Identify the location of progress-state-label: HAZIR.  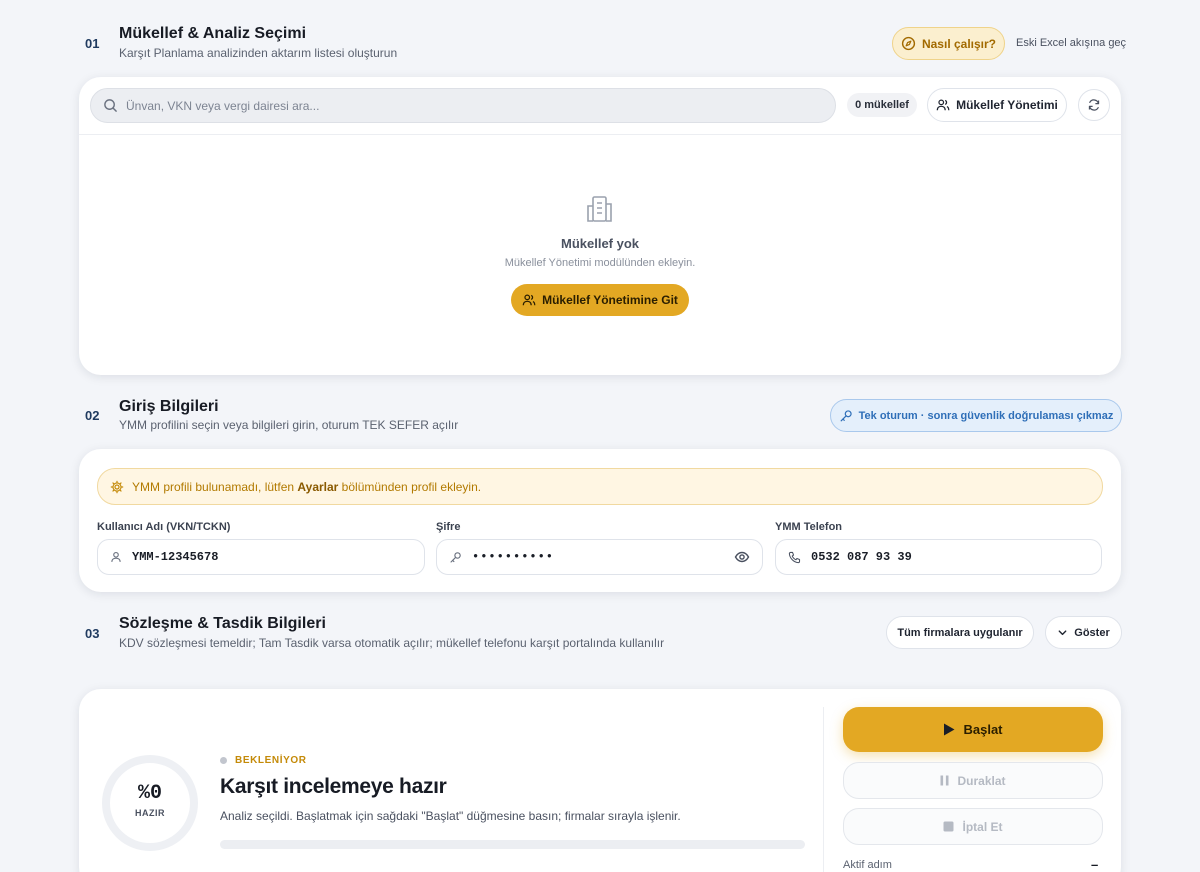
(150, 813).